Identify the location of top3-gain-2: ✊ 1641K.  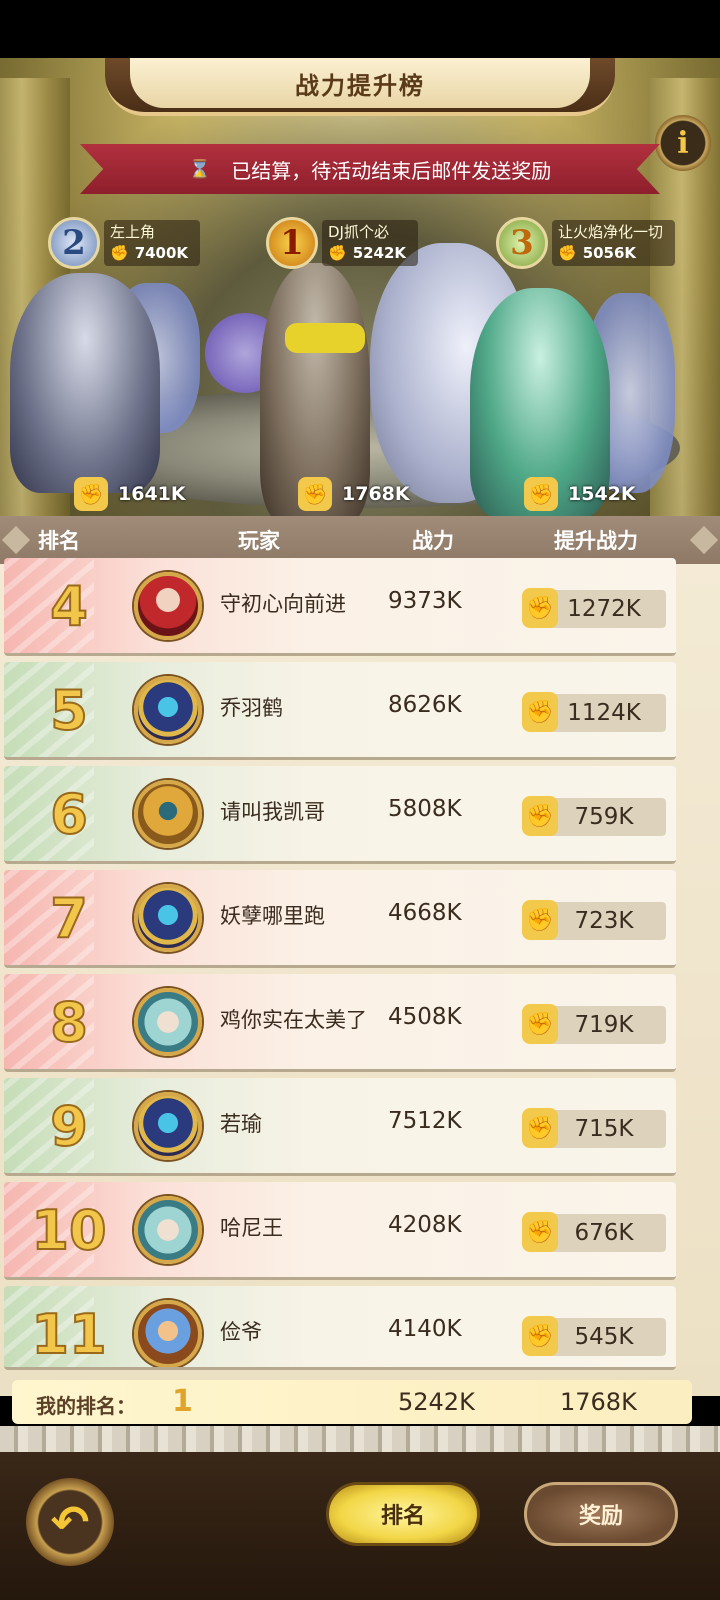
(130, 494).